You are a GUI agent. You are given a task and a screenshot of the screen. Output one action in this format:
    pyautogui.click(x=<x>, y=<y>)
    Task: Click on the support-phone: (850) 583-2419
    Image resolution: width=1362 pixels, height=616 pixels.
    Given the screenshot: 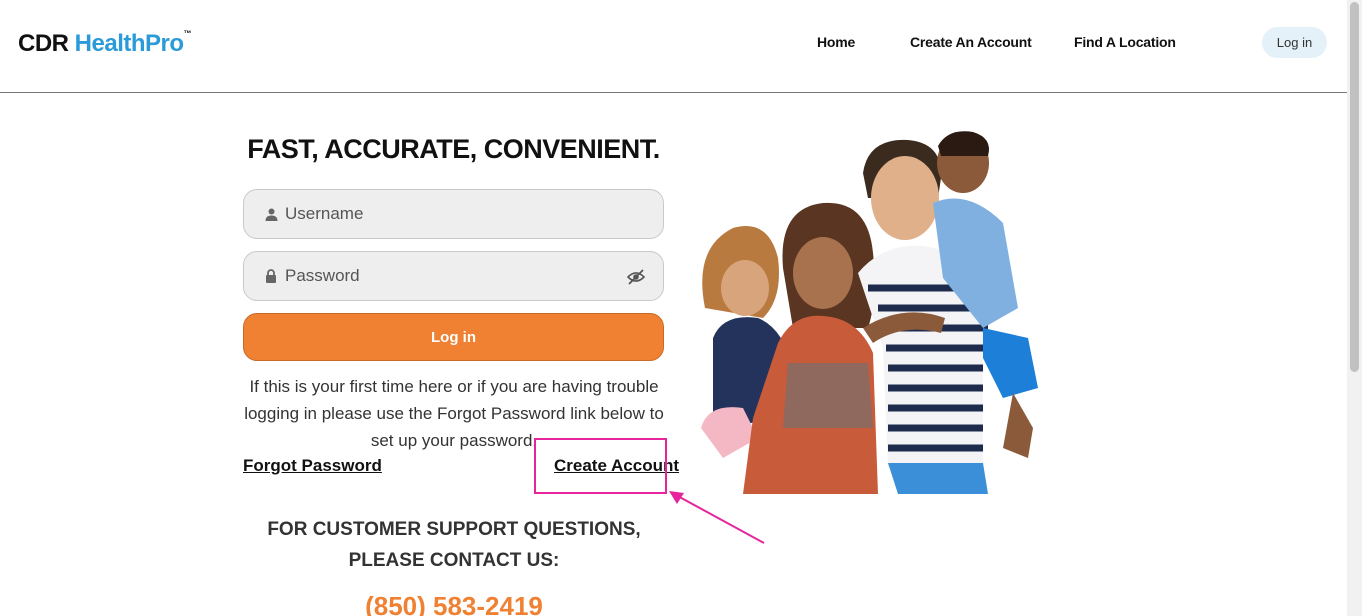 What is the action you would take?
    pyautogui.click(x=454, y=603)
    